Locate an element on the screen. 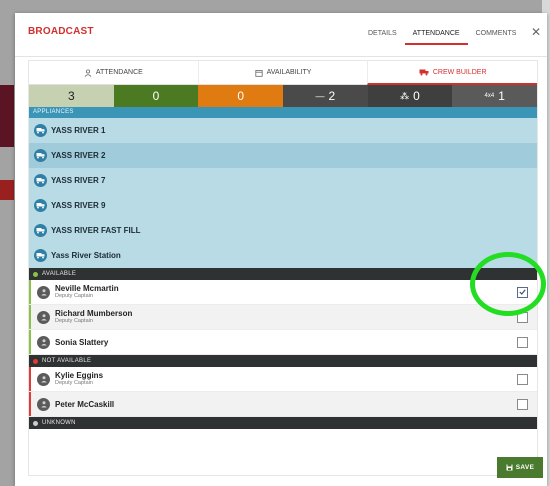 Image resolution: width=550 pixels, height=486 pixels. appliance-row: YASS RIVER 1 is located at coordinates (283, 130).